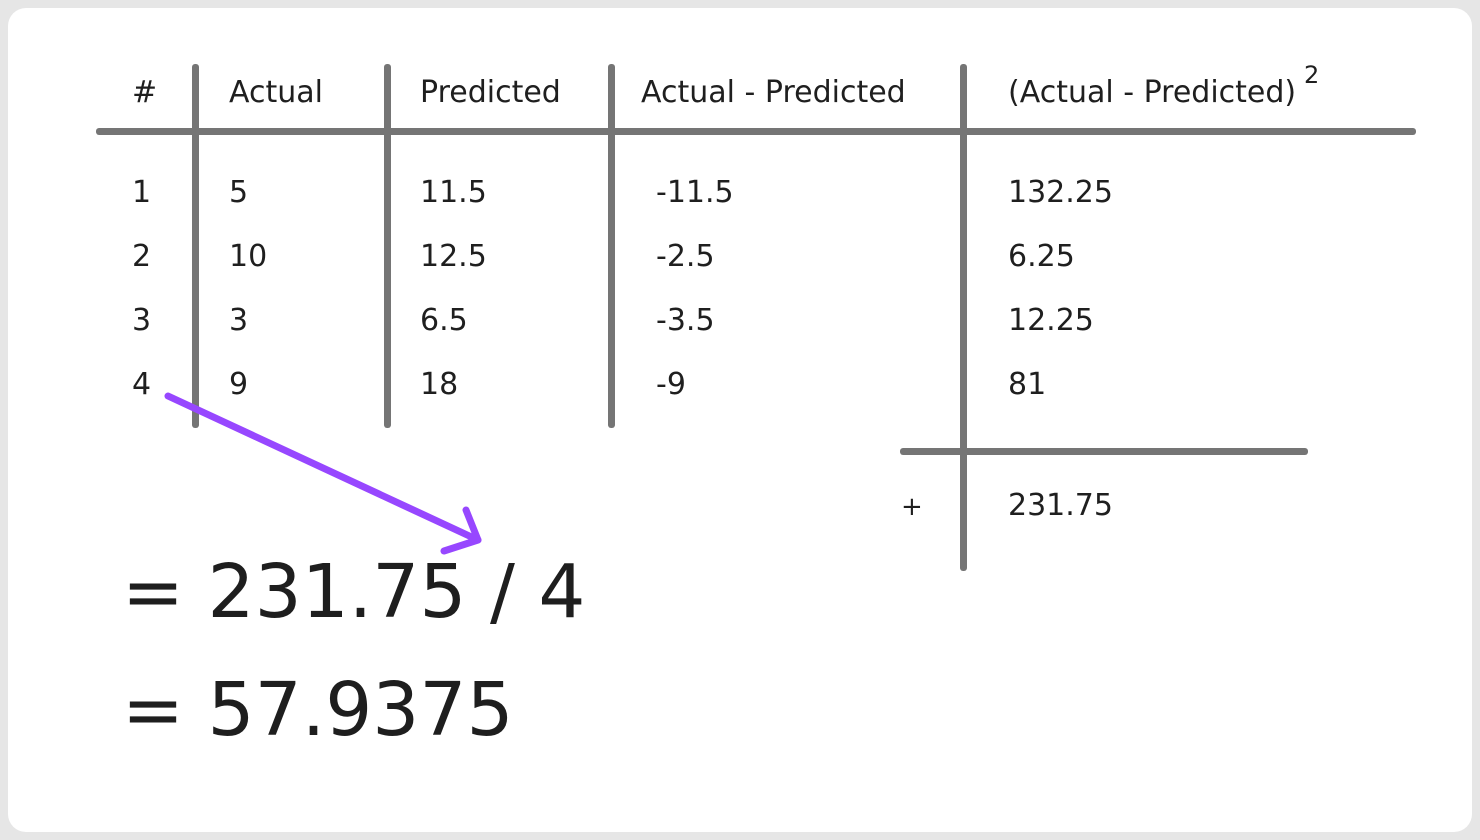 This screenshot has height=840, width=1480. What do you see at coordinates (239, 192) in the screenshot?
I see `row-1-actual: 5` at bounding box center [239, 192].